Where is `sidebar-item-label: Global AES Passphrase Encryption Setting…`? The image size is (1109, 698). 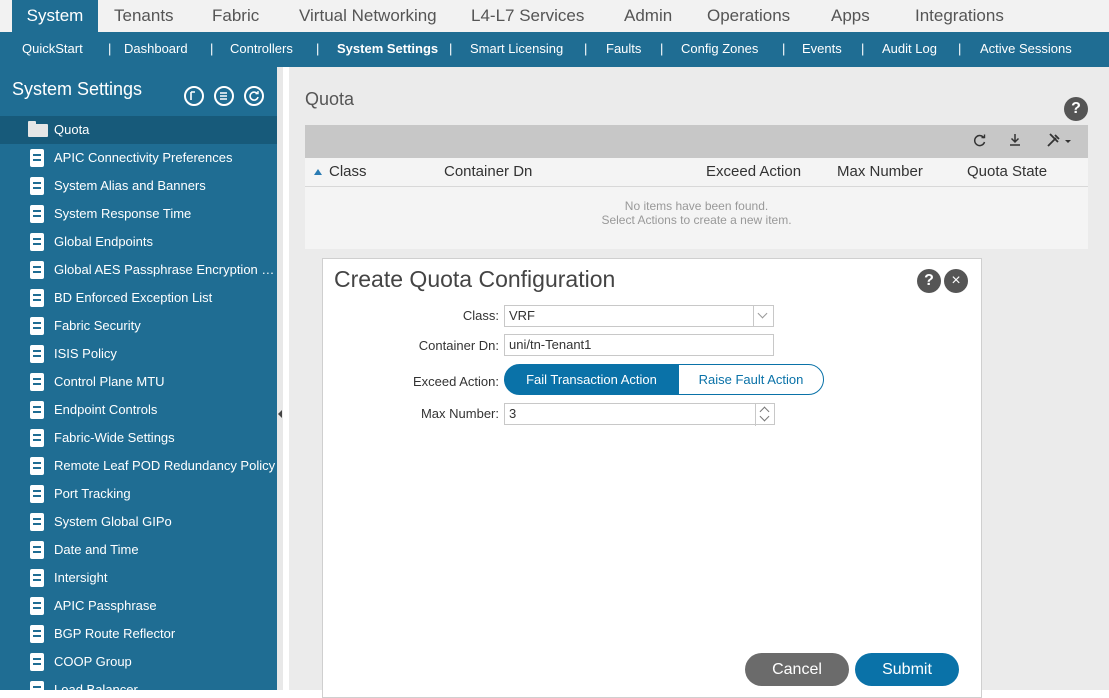
sidebar-item-label: Global AES Passphrase Encryption Setting… is located at coordinates (165, 269).